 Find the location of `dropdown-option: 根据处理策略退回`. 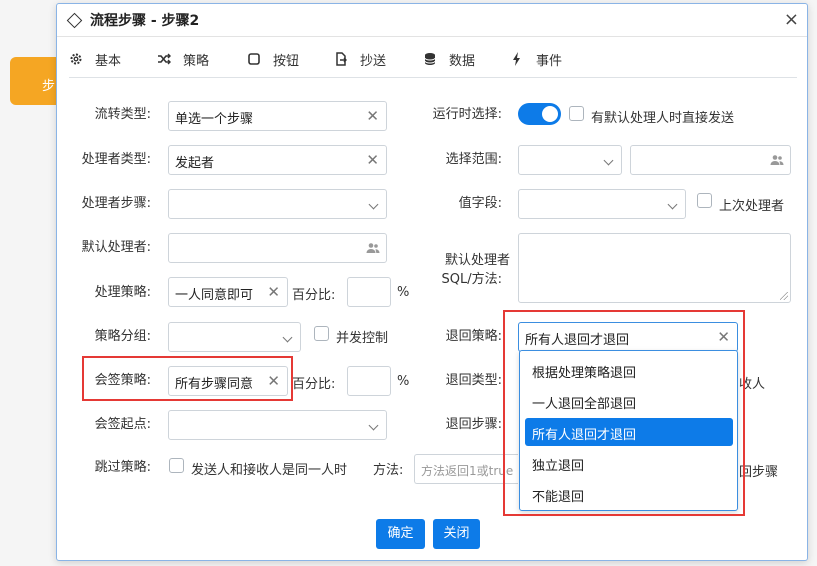

dropdown-option: 根据处理策略退回 is located at coordinates (629, 370).